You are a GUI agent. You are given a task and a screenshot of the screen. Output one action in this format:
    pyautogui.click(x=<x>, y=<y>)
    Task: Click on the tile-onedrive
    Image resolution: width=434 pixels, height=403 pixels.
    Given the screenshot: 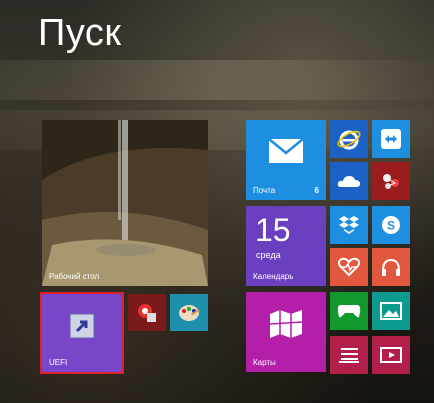 What is the action you would take?
    pyautogui.click(x=349, y=181)
    